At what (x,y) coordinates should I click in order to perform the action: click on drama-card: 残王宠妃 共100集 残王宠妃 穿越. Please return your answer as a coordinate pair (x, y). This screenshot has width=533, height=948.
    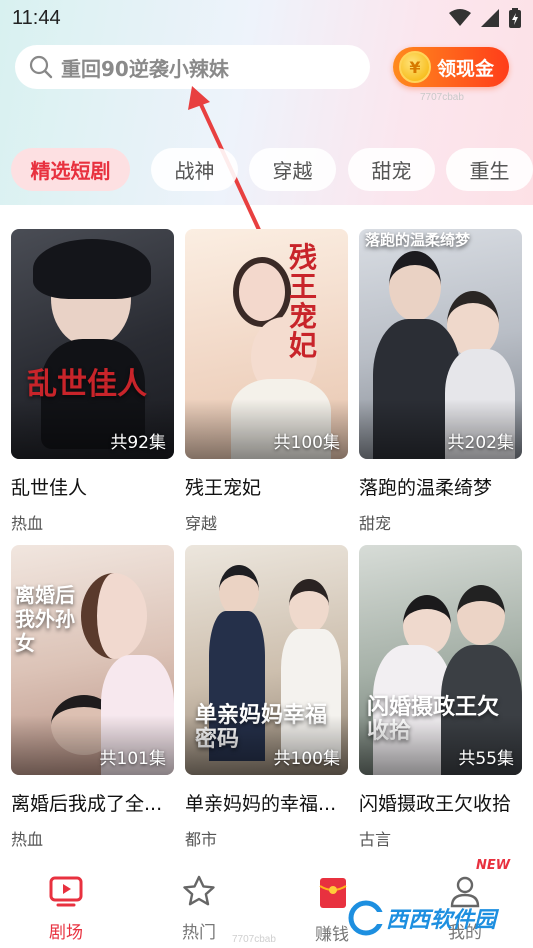
    Looking at the image, I should click on (266, 381).